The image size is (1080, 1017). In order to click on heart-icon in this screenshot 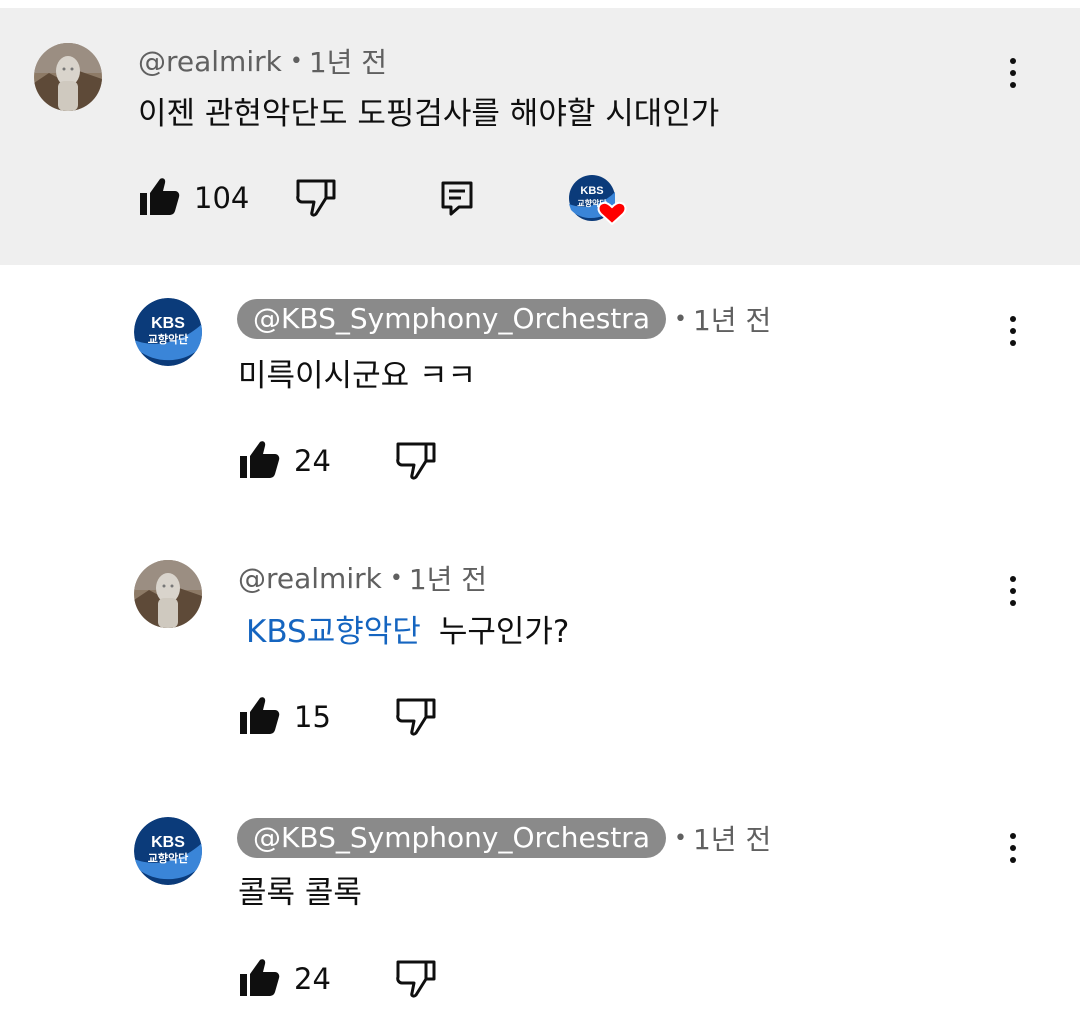, I will do `click(612, 213)`.